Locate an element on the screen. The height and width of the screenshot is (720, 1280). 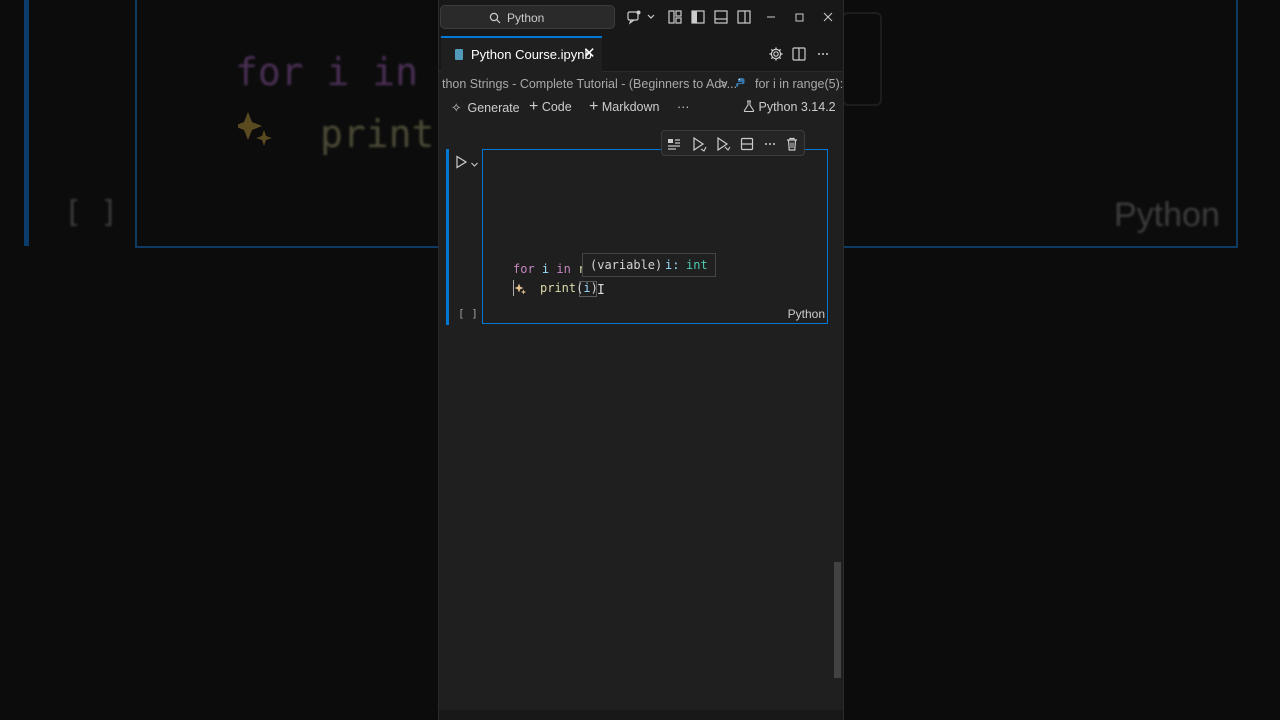
generate-button: ✧ Generate is located at coordinates (485, 107).